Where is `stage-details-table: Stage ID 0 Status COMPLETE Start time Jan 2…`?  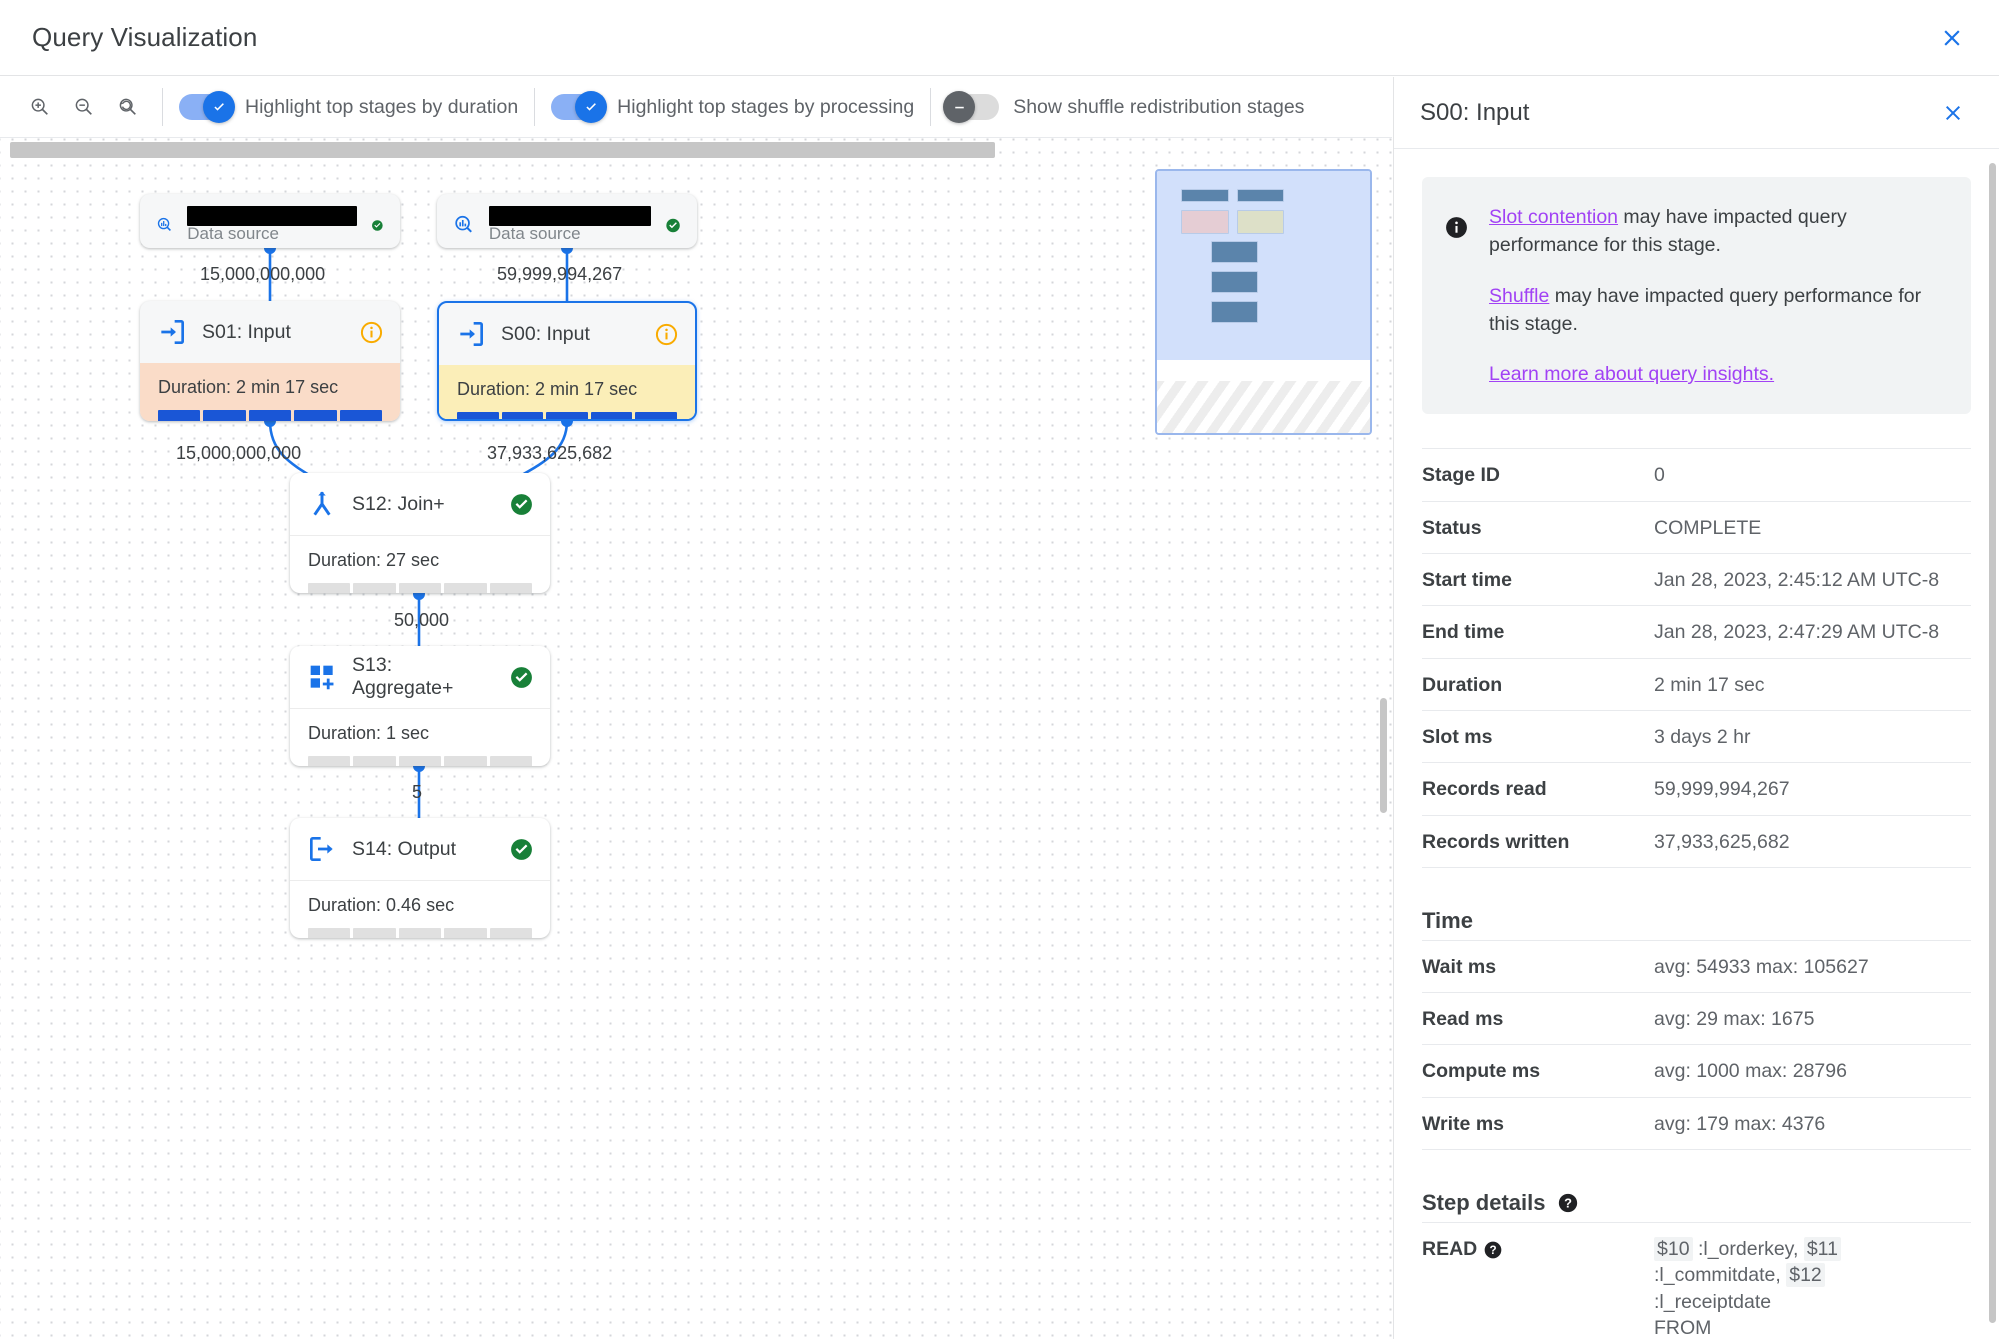
stage-details-table: Stage ID 0 Status COMPLETE Start time Jan 2… is located at coordinates (1696, 658).